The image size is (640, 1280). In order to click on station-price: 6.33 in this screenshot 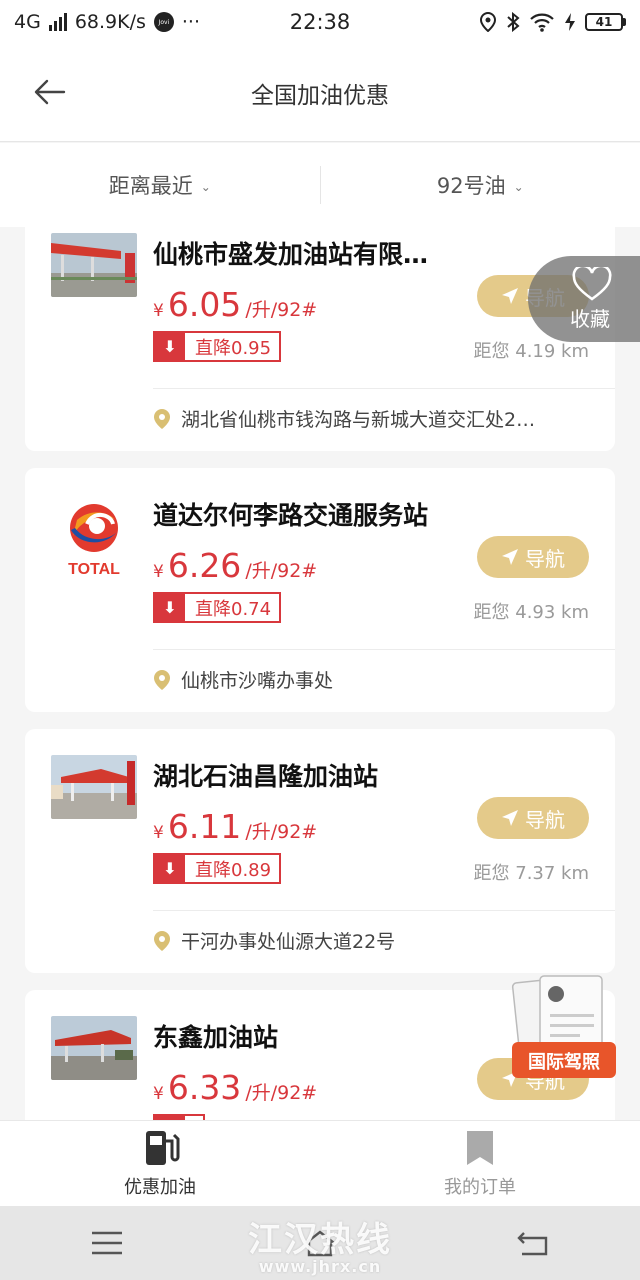, I will do `click(204, 1087)`.